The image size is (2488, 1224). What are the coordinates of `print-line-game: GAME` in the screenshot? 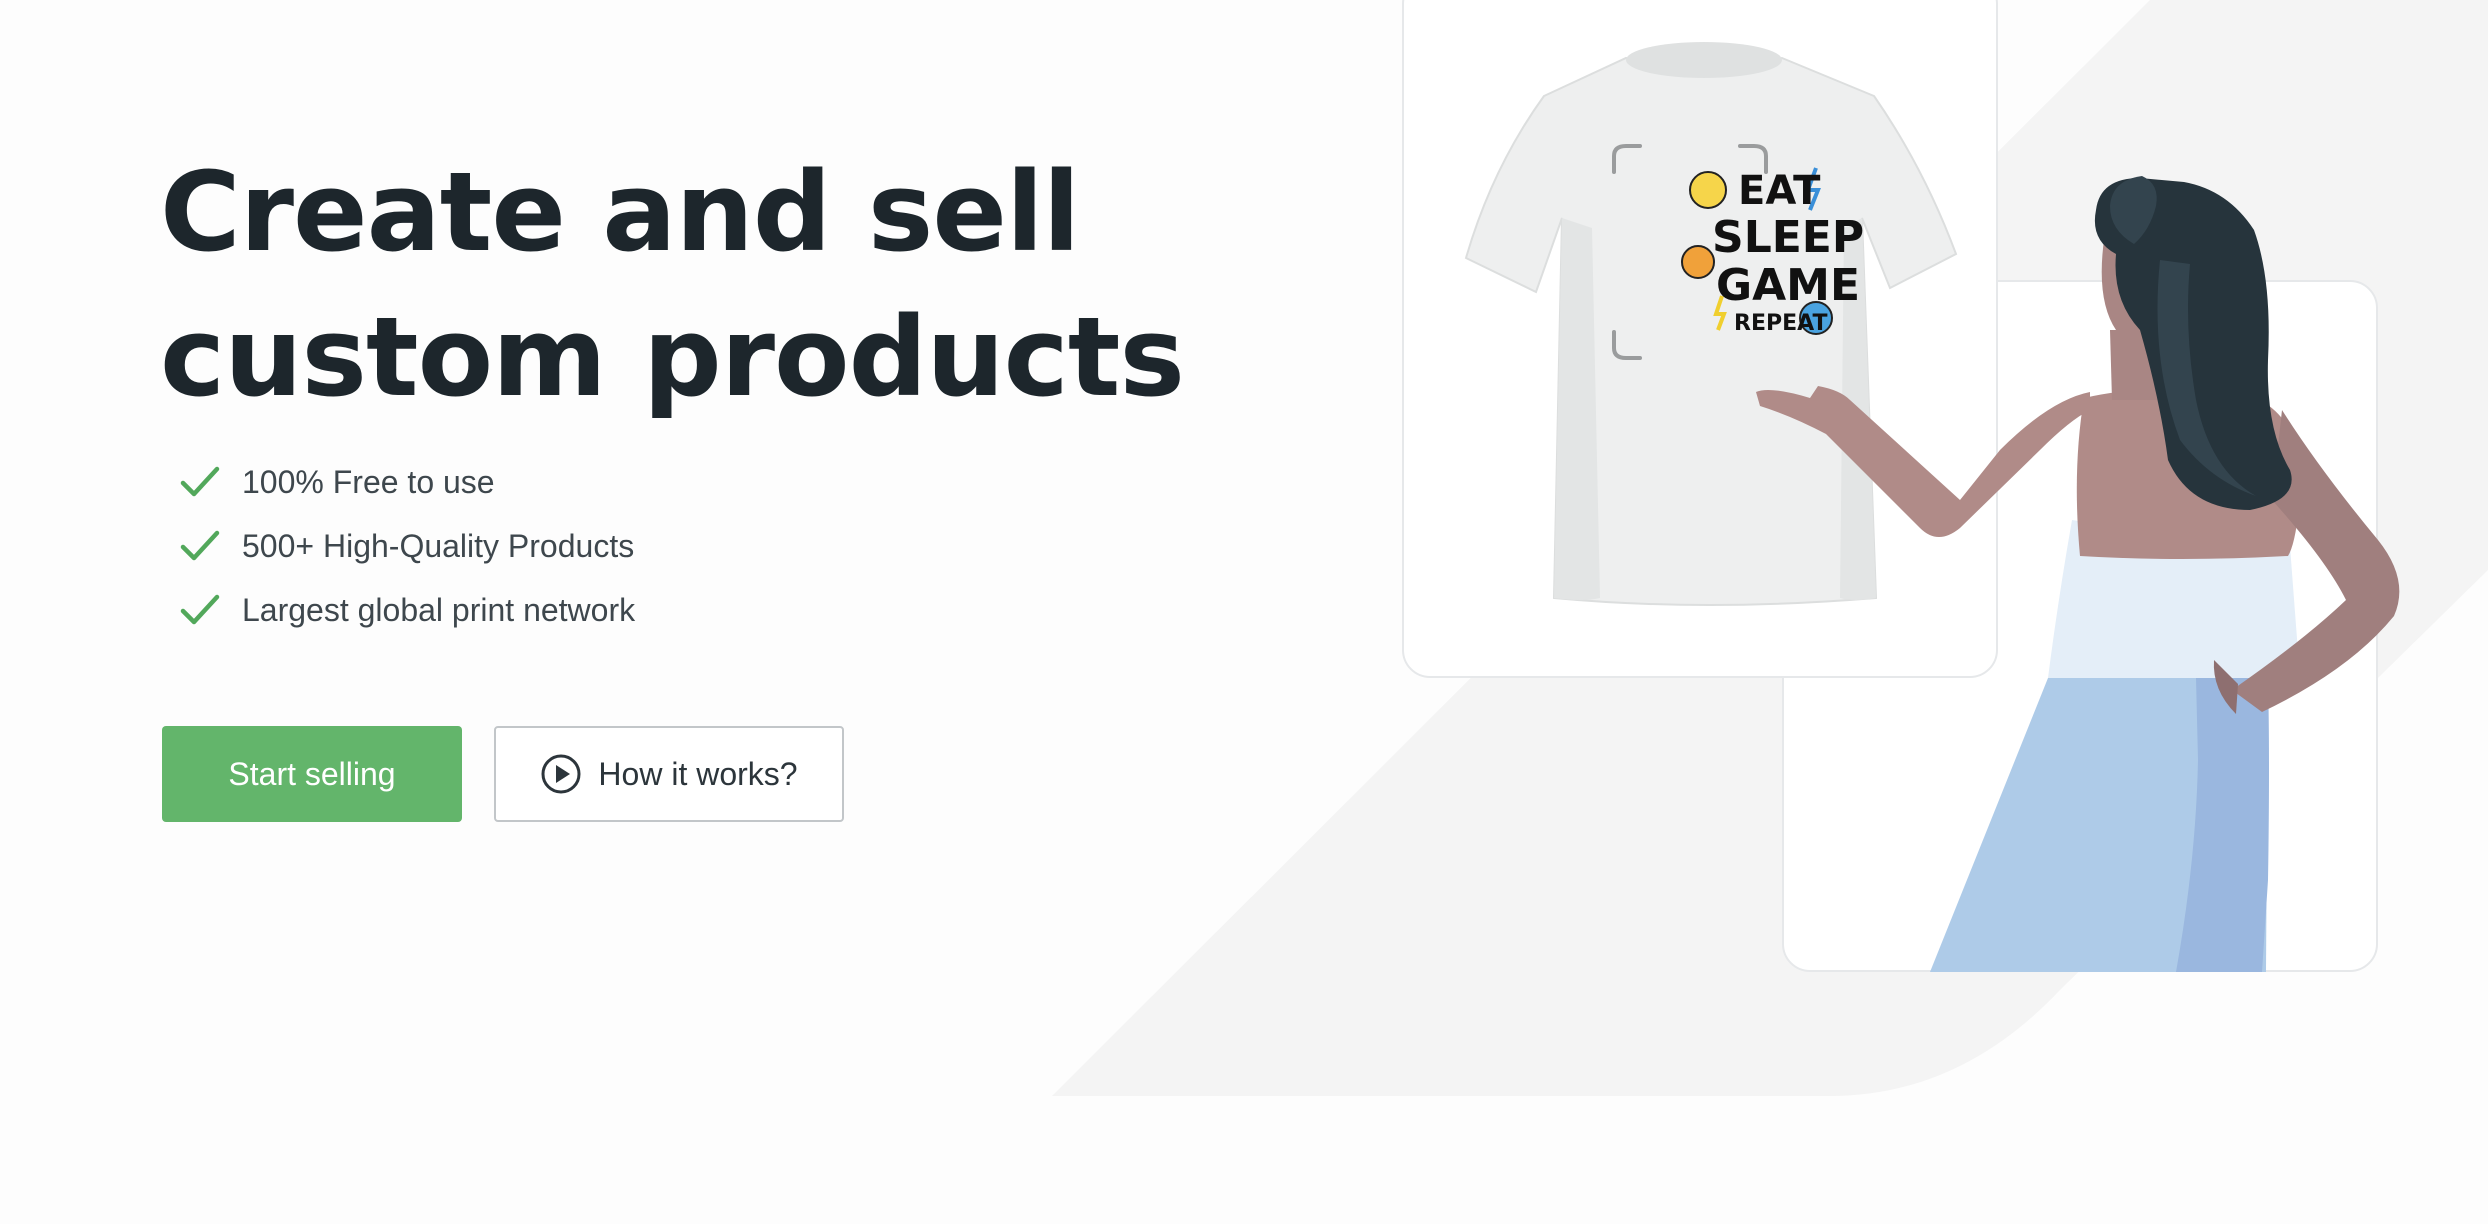 It's located at (1788, 285).